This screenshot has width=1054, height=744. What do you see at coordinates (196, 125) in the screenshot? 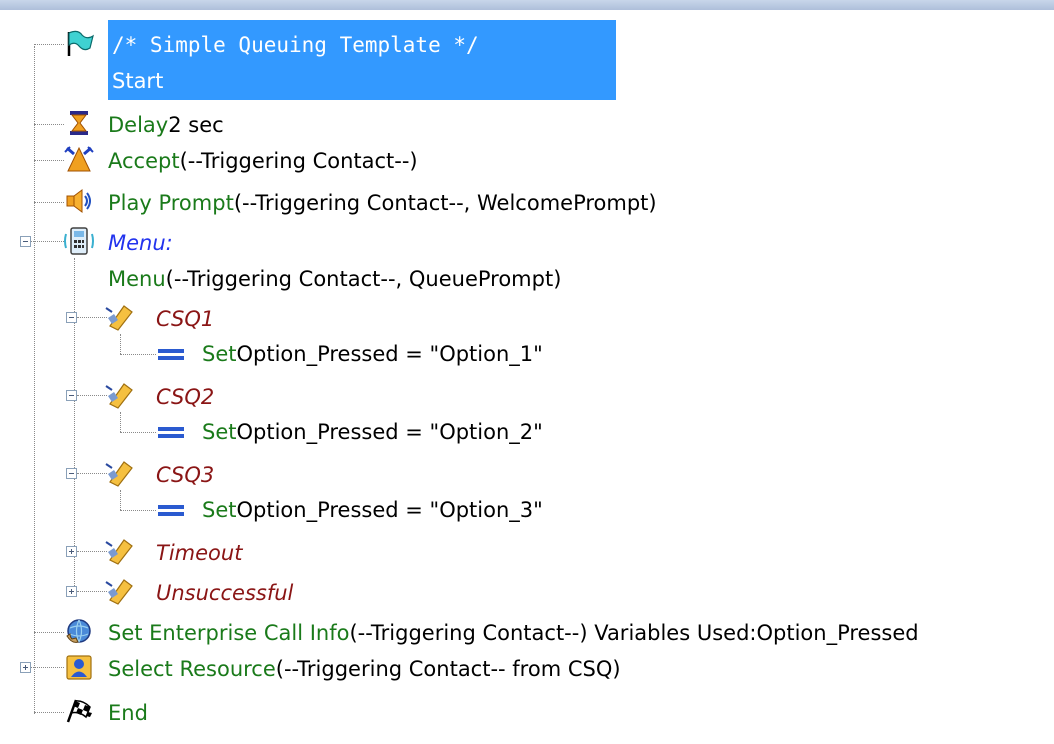
I see `delay-args: 2 sec` at bounding box center [196, 125].